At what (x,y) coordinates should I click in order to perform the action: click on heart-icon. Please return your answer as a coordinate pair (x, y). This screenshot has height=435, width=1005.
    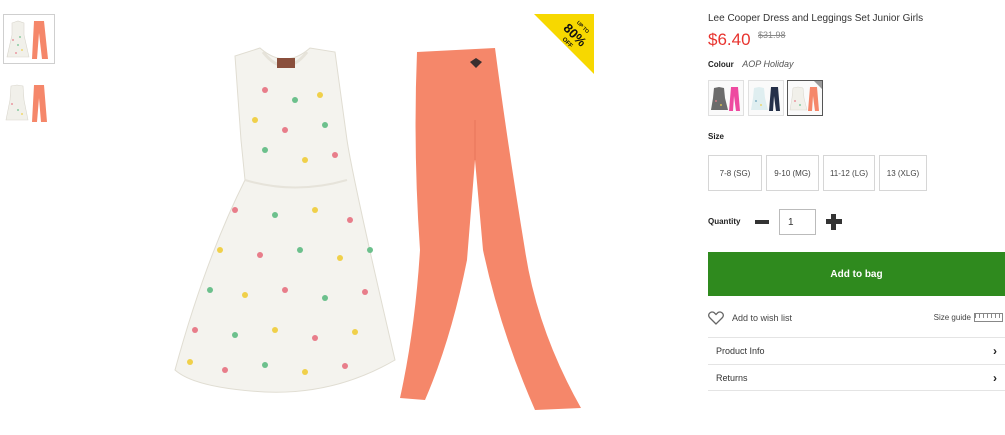
    Looking at the image, I should click on (716, 318).